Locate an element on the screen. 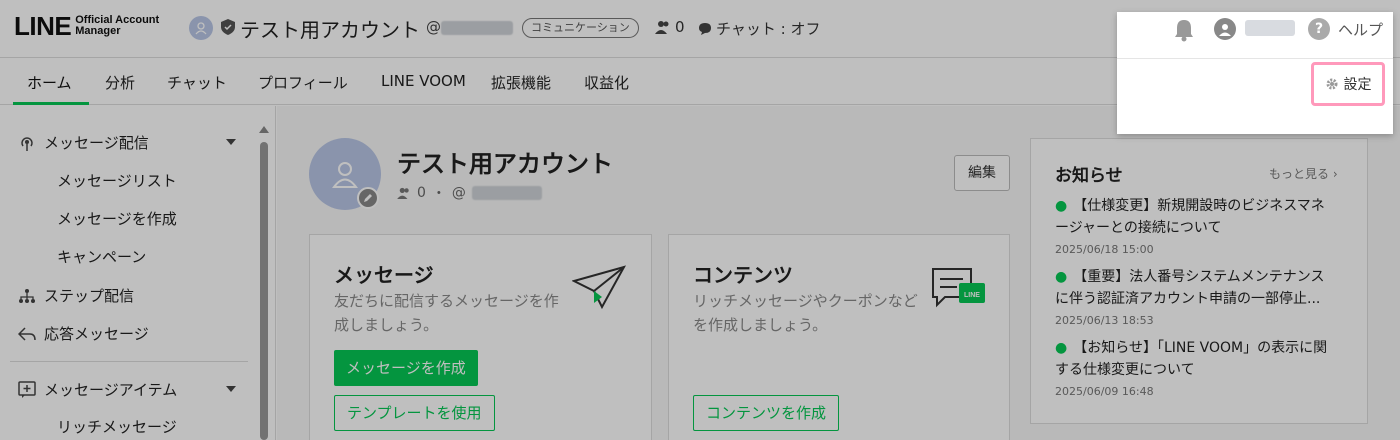 The width and height of the screenshot is (1400, 440). help-link: ? ヘルプ is located at coordinates (1345, 29).